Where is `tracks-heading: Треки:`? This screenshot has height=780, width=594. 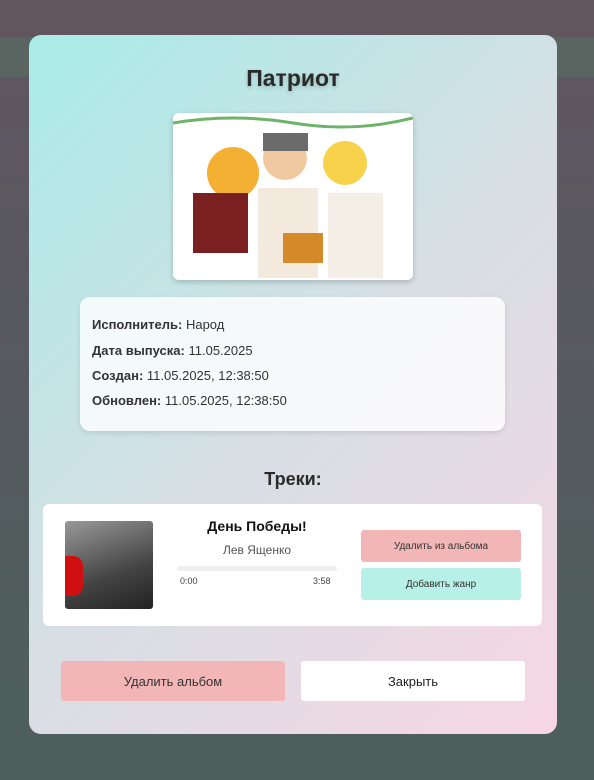 tracks-heading: Треки: is located at coordinates (293, 479).